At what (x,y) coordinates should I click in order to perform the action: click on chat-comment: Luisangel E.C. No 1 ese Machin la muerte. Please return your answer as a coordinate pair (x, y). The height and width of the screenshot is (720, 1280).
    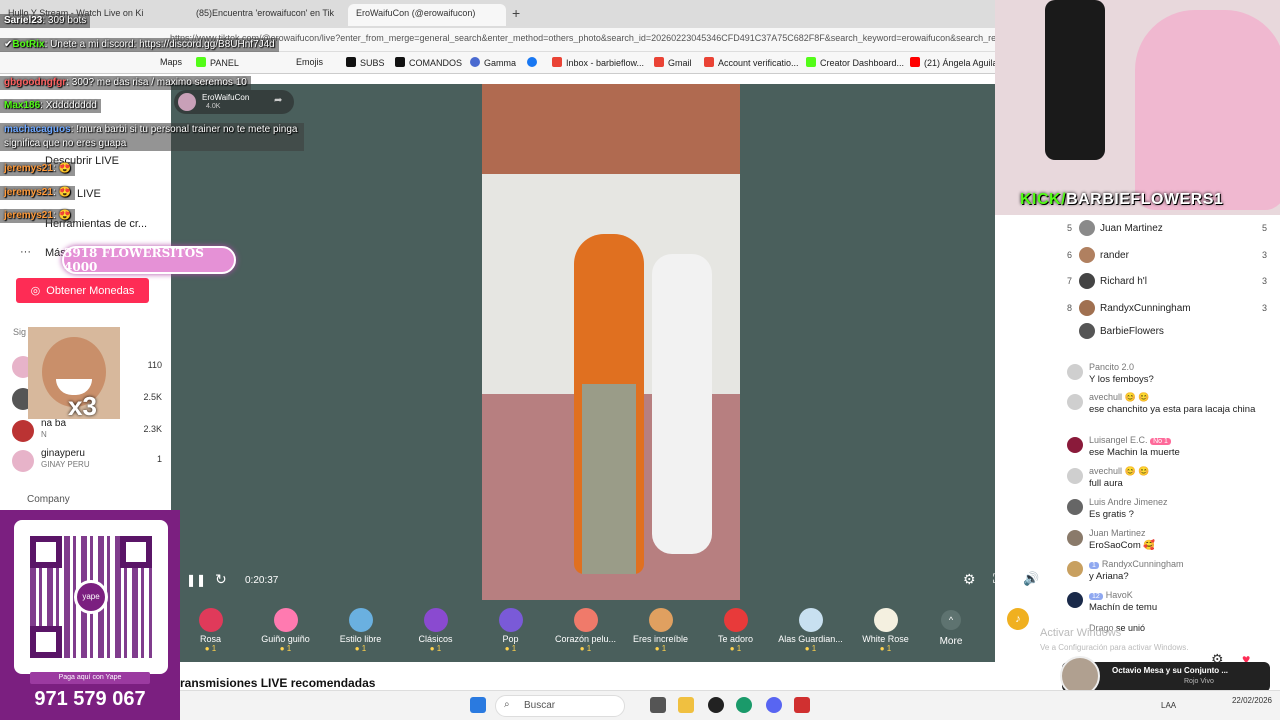
    Looking at the image, I should click on (1167, 449).